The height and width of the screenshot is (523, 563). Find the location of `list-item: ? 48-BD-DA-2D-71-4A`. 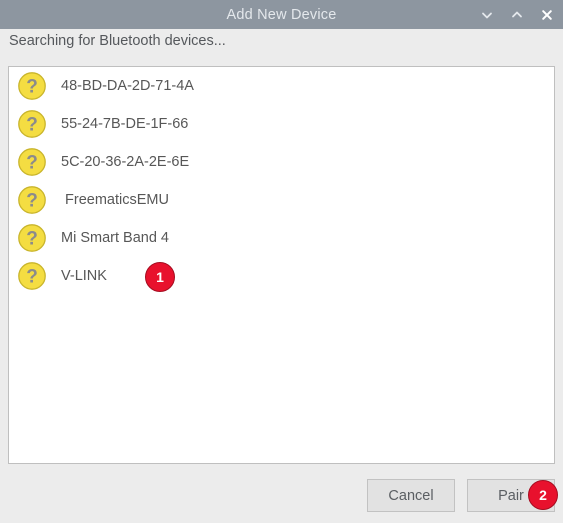

list-item: ? 48-BD-DA-2D-71-4A is located at coordinates (281, 86).